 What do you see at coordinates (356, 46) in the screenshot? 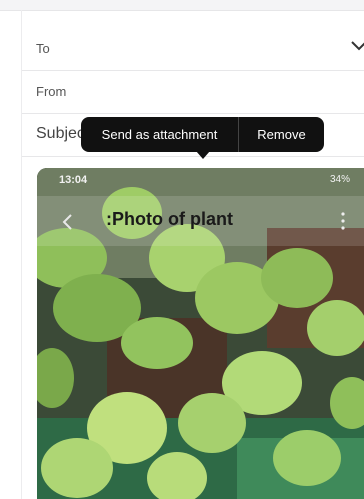
I see `chevron-down-icon` at bounding box center [356, 46].